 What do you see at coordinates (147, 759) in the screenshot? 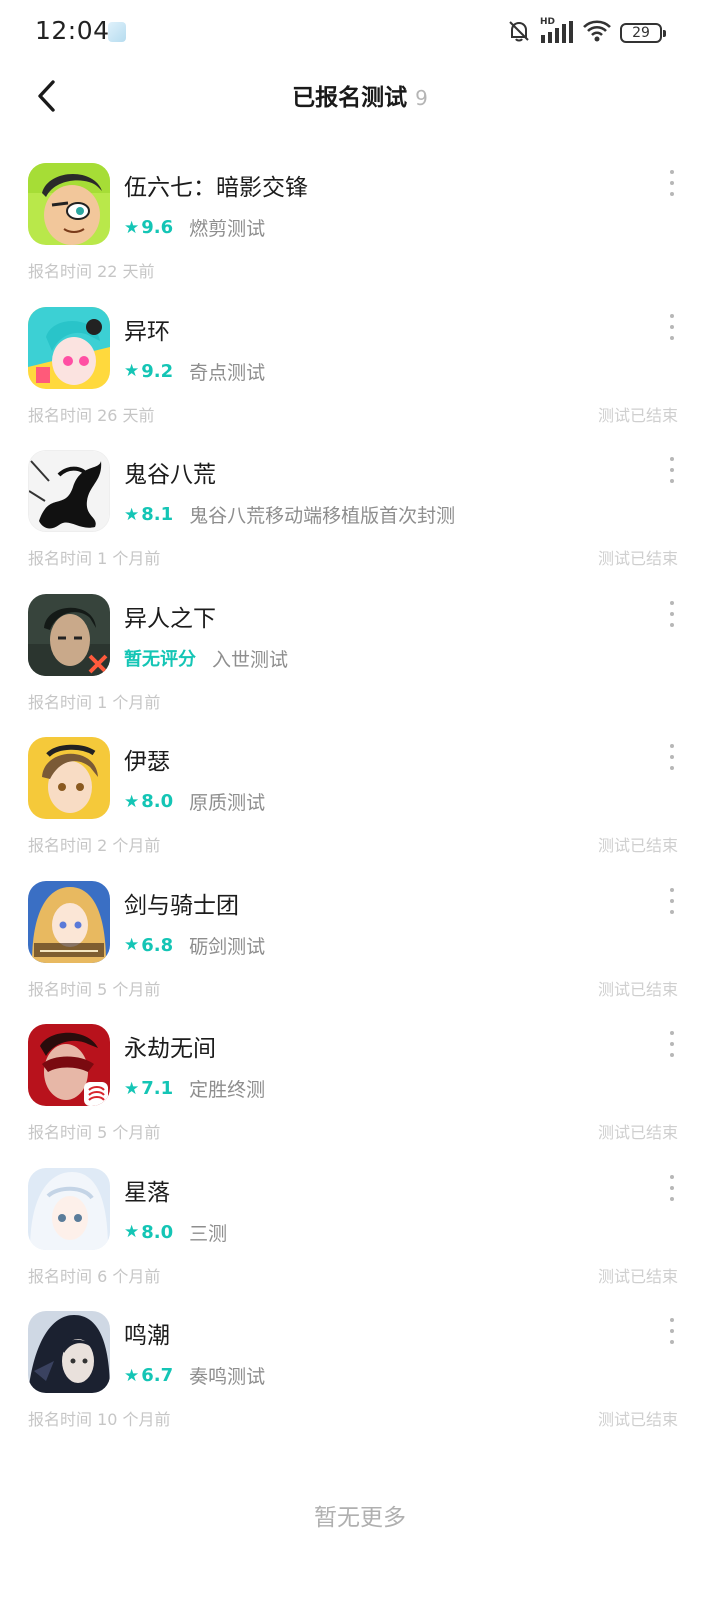
I see `app-name: 伊瑟` at bounding box center [147, 759].